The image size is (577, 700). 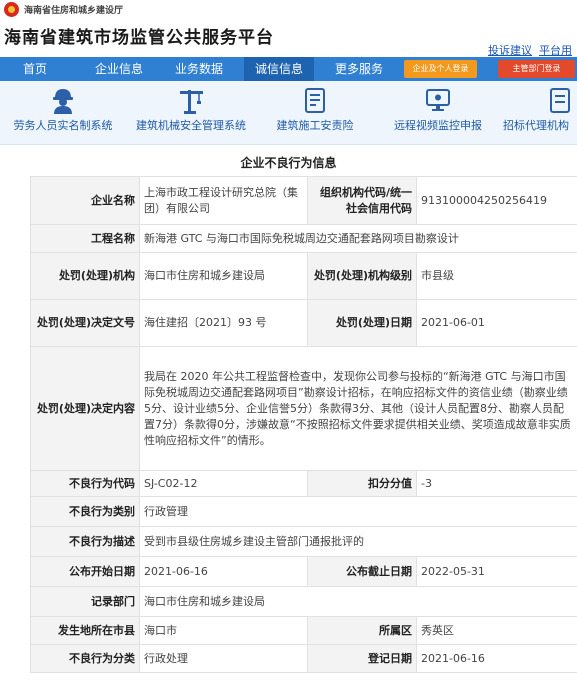 I want to click on table-row: 工程名称 新海港 GTC 与海口市国际免税城周边交通配套路网项目勘察设计, so click(x=303, y=238).